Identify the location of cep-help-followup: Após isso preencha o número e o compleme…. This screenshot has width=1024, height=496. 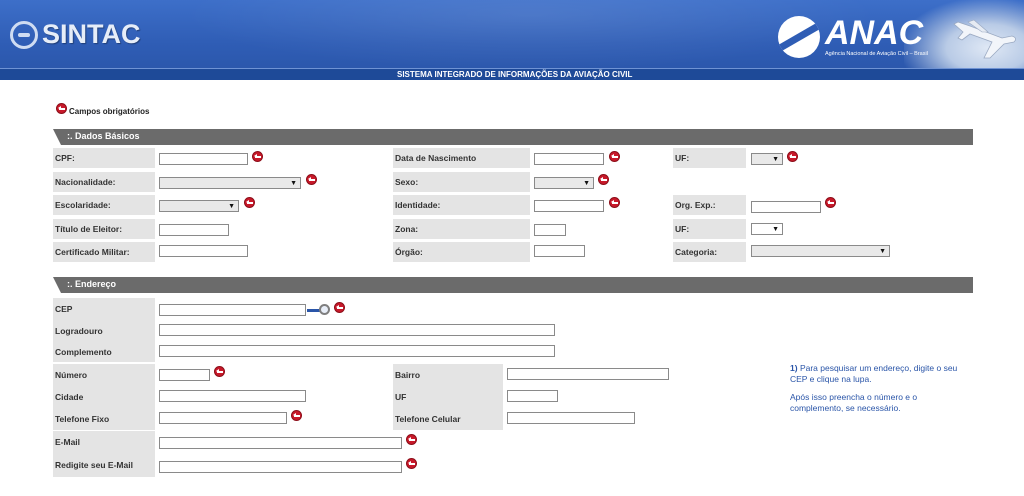
(854, 402).